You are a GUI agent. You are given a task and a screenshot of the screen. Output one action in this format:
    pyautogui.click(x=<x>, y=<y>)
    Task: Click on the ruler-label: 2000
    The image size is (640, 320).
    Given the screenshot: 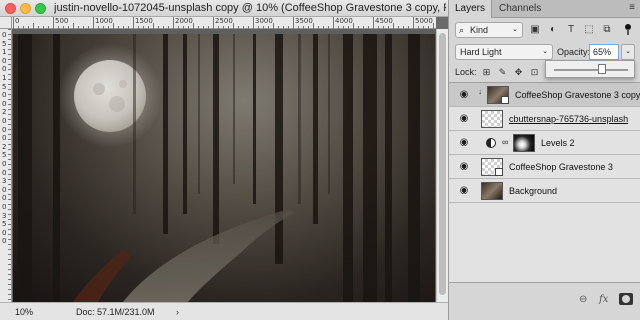 What is the action you would take?
    pyautogui.click(x=184, y=21)
    